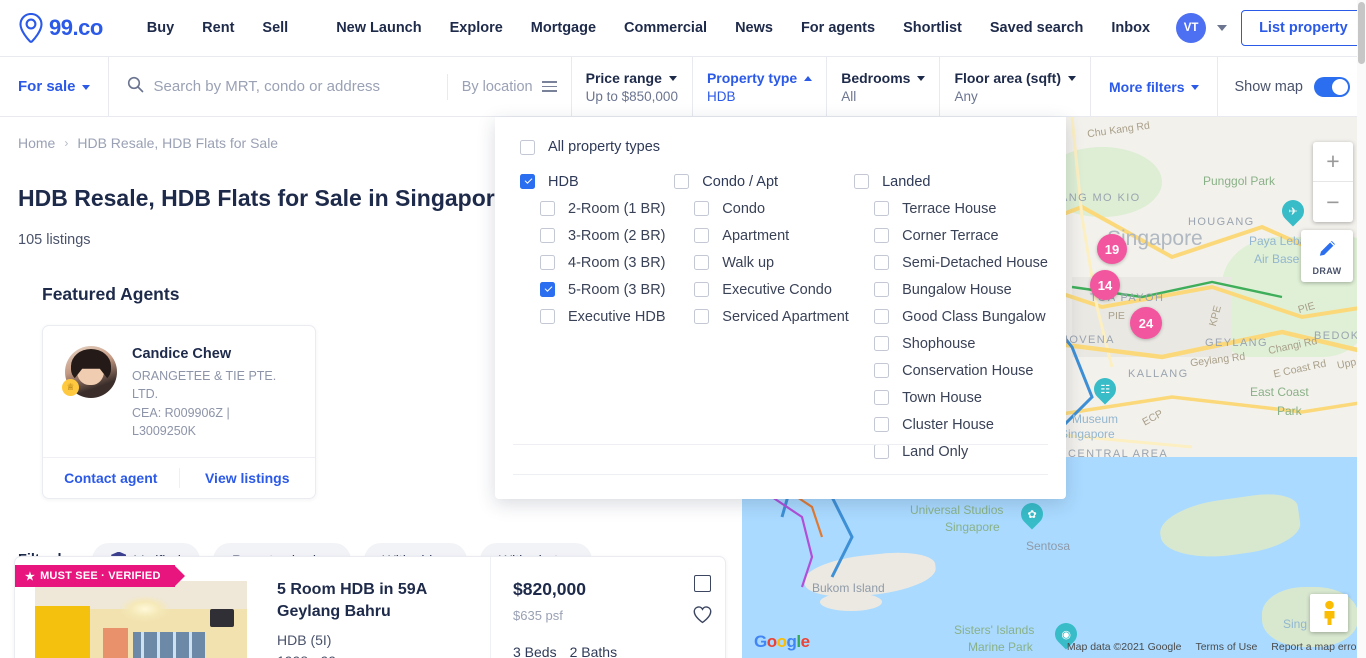  What do you see at coordinates (951, 208) in the screenshot?
I see `checkbox-row-terrace-house: Terrace House` at bounding box center [951, 208].